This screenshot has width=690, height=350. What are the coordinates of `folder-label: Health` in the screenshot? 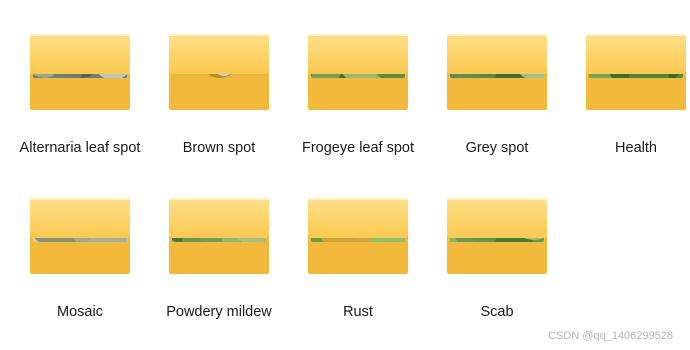 It's located at (636, 148).